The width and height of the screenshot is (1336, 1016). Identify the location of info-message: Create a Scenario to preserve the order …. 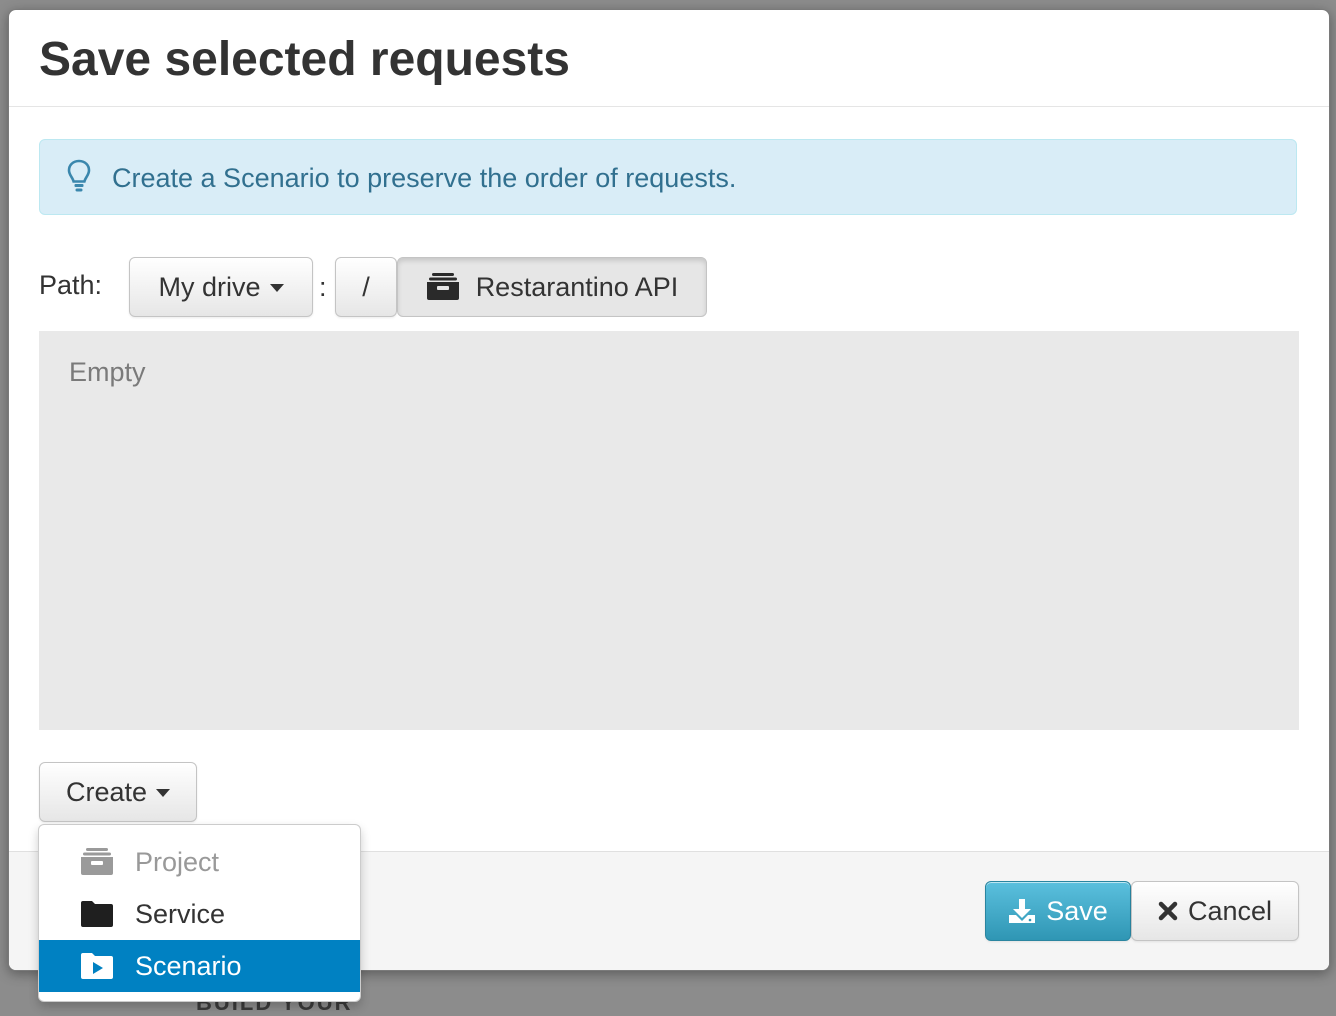
(424, 178).